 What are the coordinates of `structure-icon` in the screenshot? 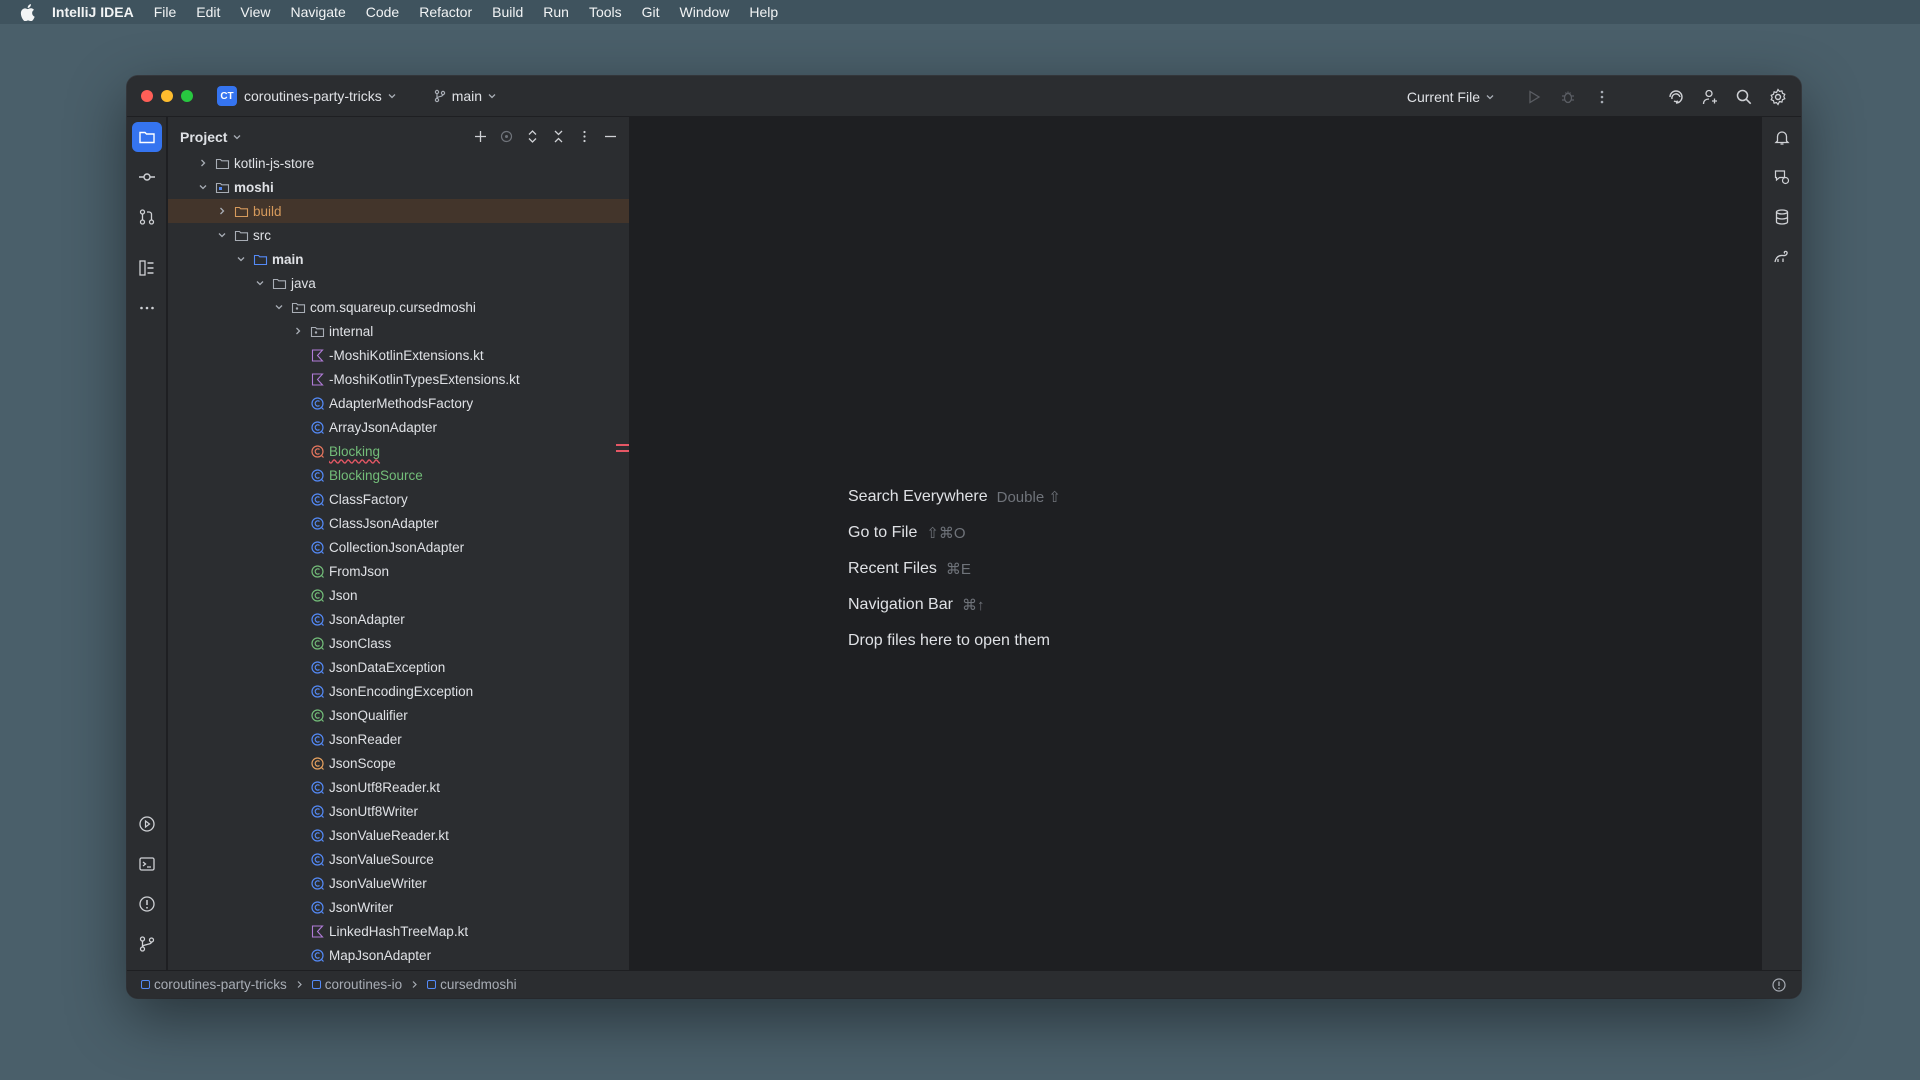 It's located at (147, 268).